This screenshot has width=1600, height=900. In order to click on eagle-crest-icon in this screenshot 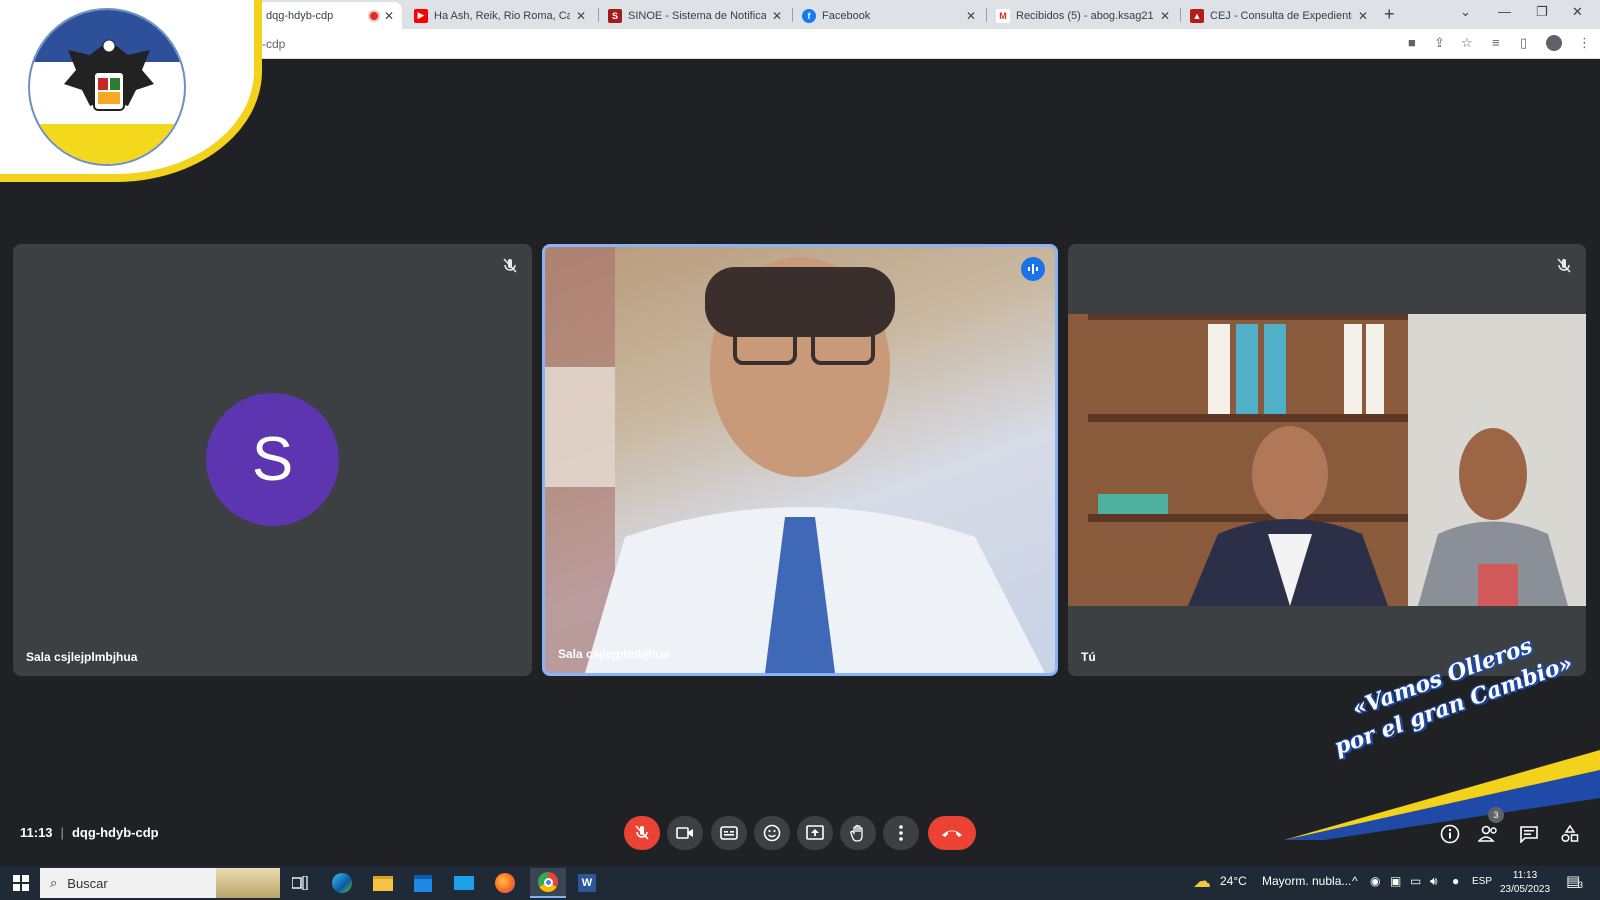, I will do `click(109, 75)`.